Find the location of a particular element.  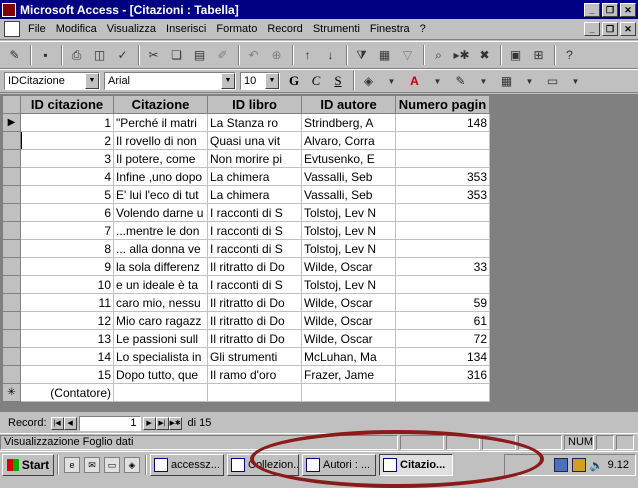

size-combo: 10 ▼ is located at coordinates (260, 81).